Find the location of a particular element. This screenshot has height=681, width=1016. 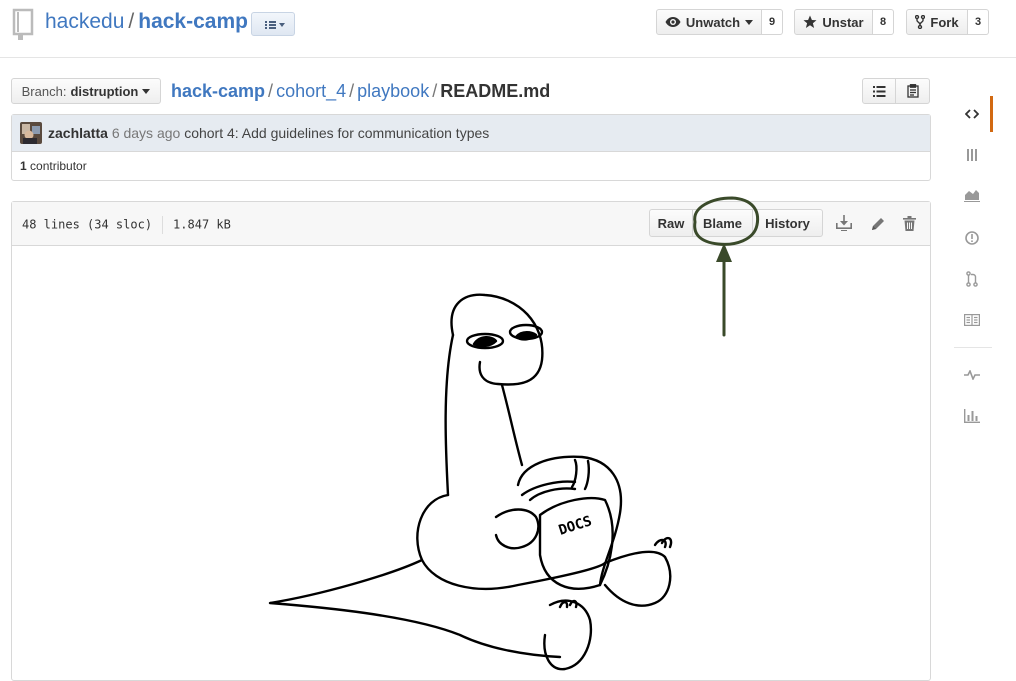

book-pages is located at coordinates (559, 480).